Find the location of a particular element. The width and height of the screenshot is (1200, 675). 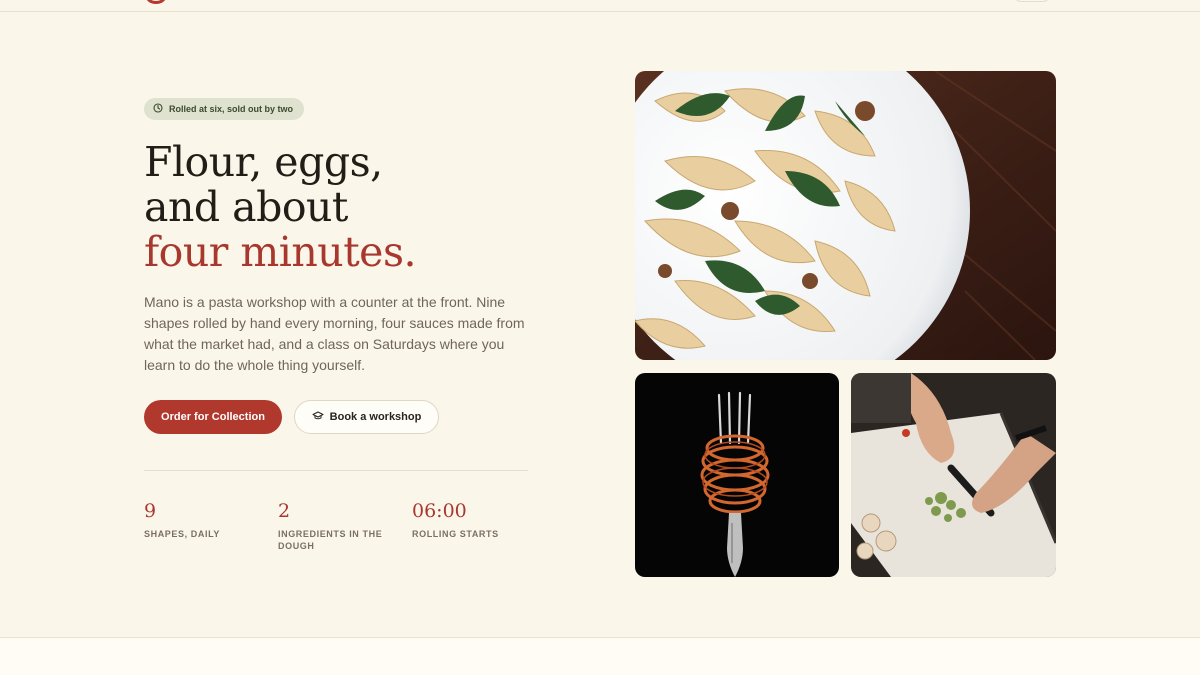

stat-ingredients: 2 INGREDIENTS IN THE DOUGH is located at coordinates (338, 526).